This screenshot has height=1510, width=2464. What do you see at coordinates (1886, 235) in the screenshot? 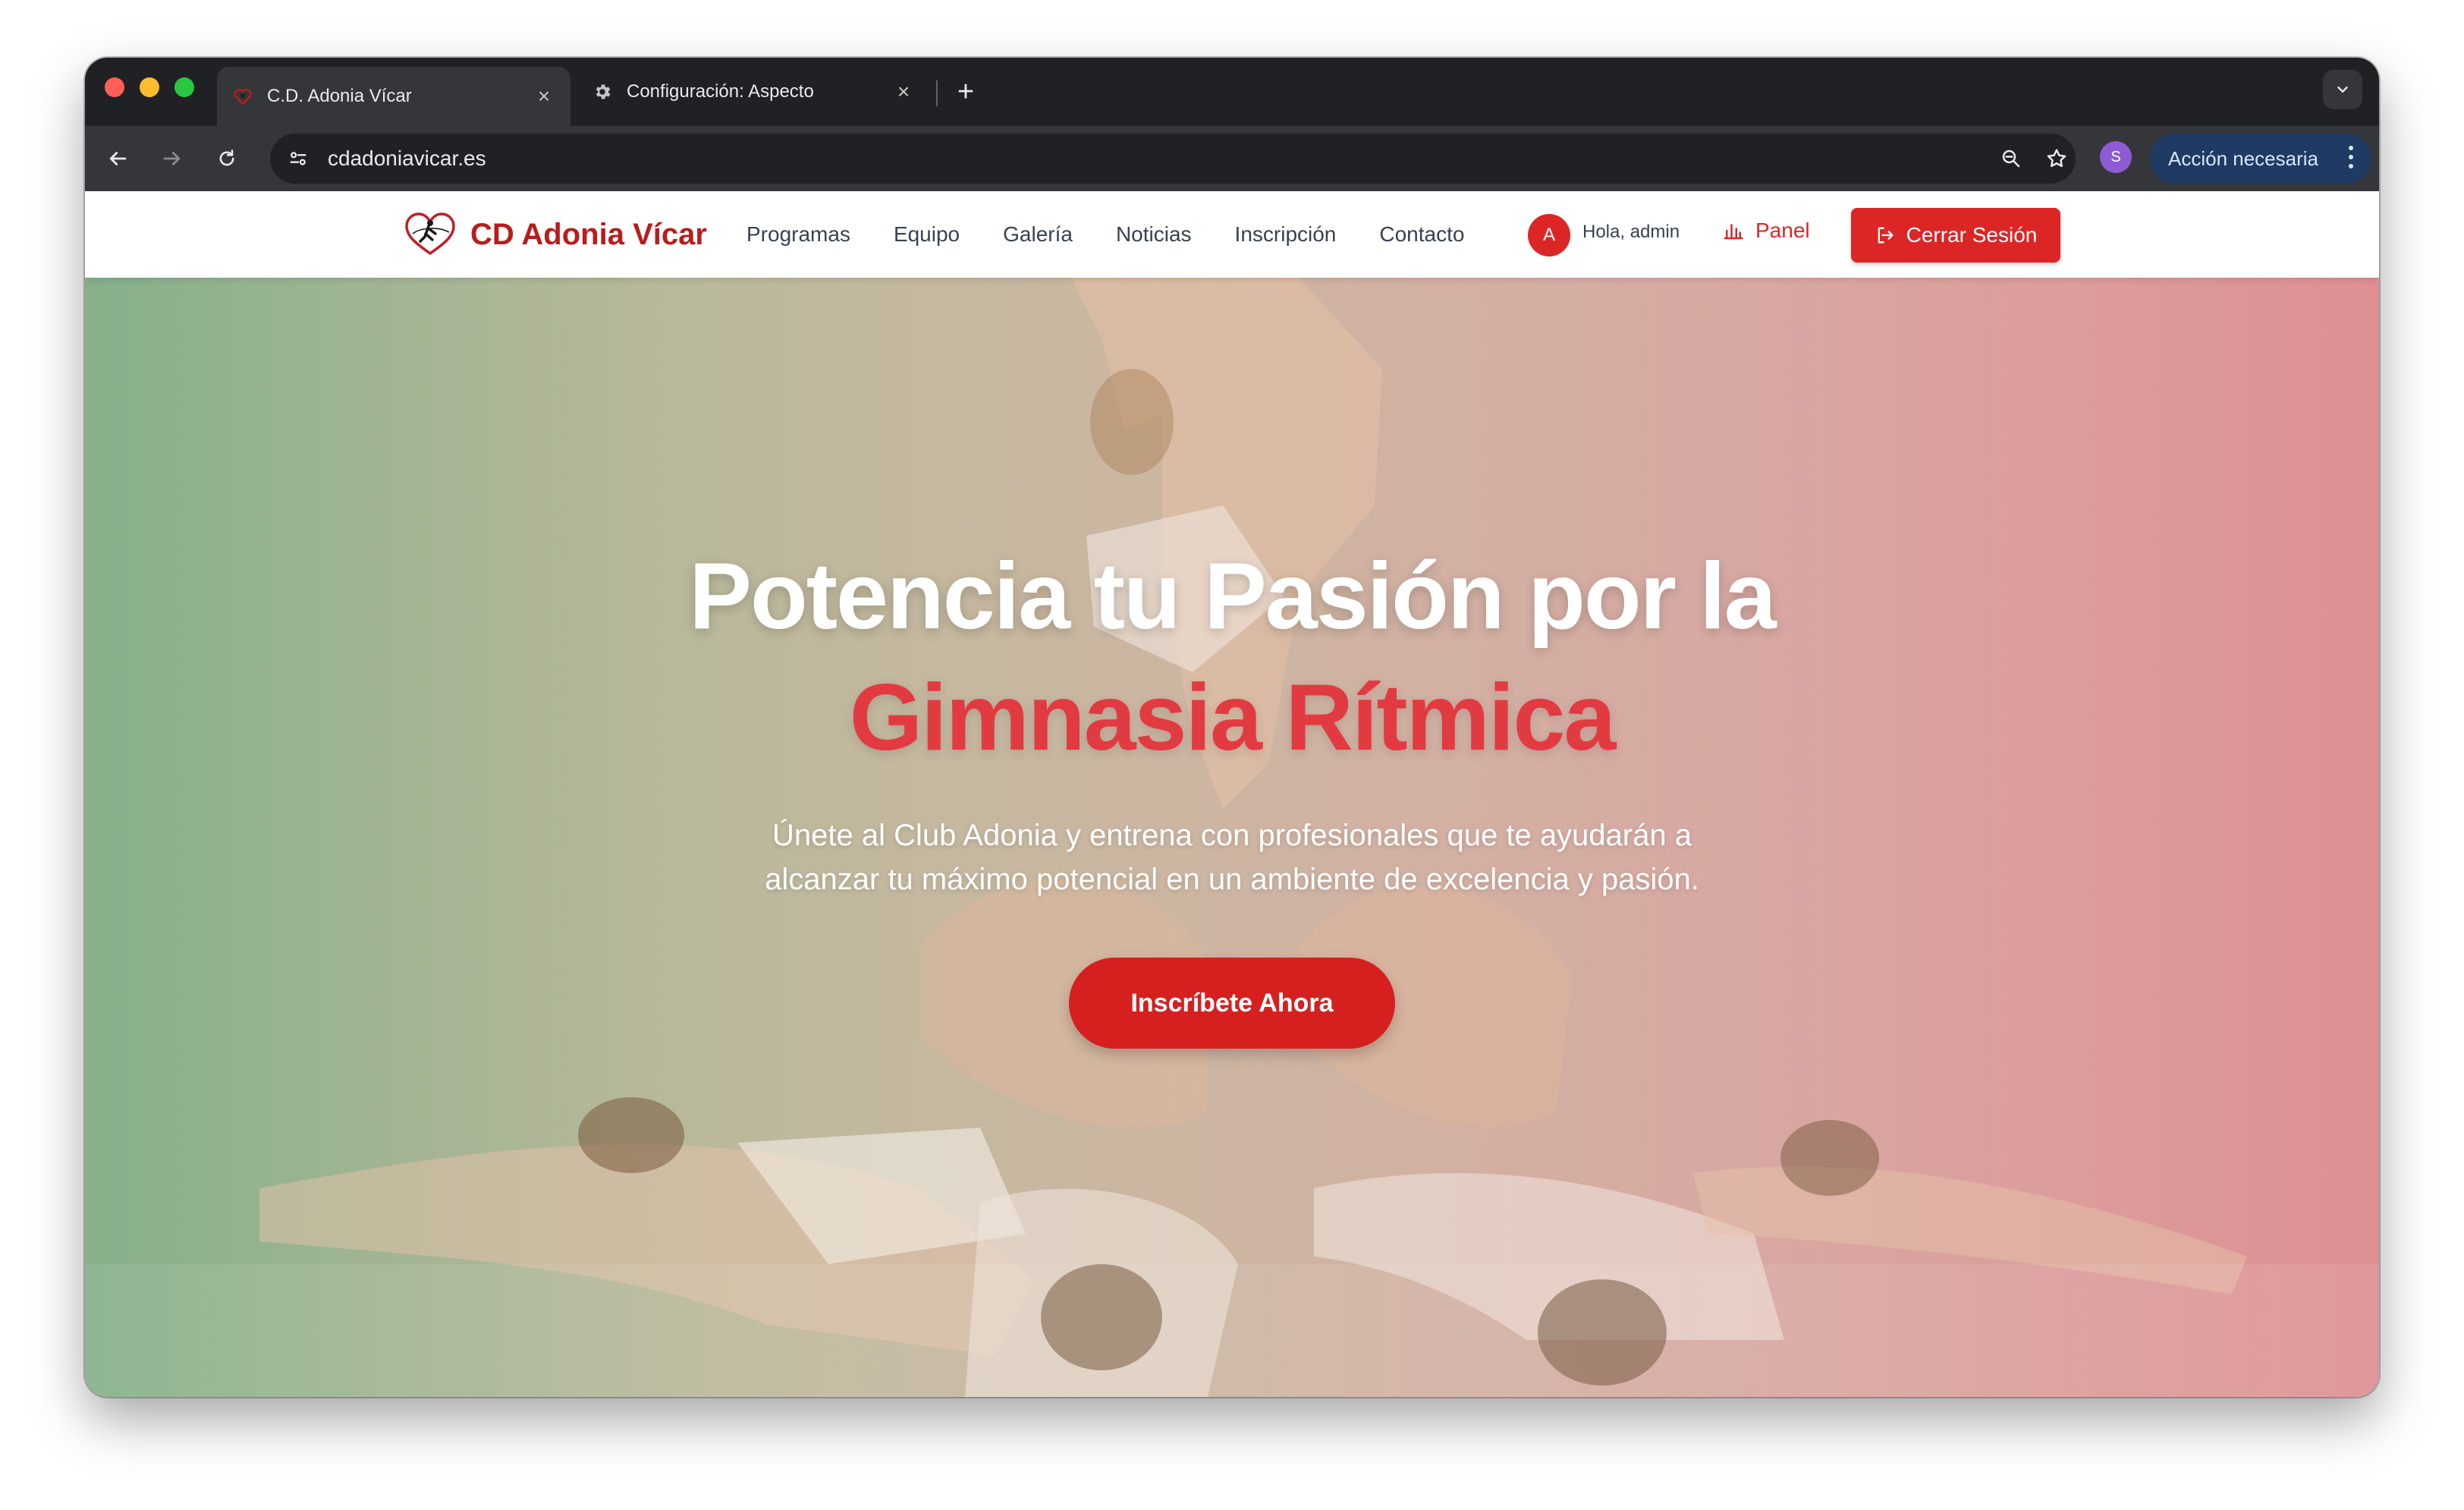
I see `logout-icon` at bounding box center [1886, 235].